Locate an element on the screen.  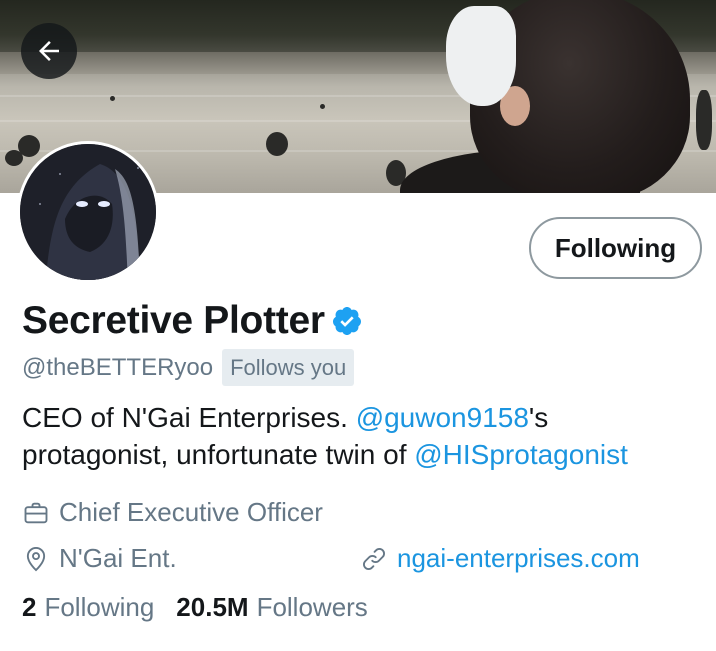
follows-you-badge: Follows you is located at coordinates (288, 367).